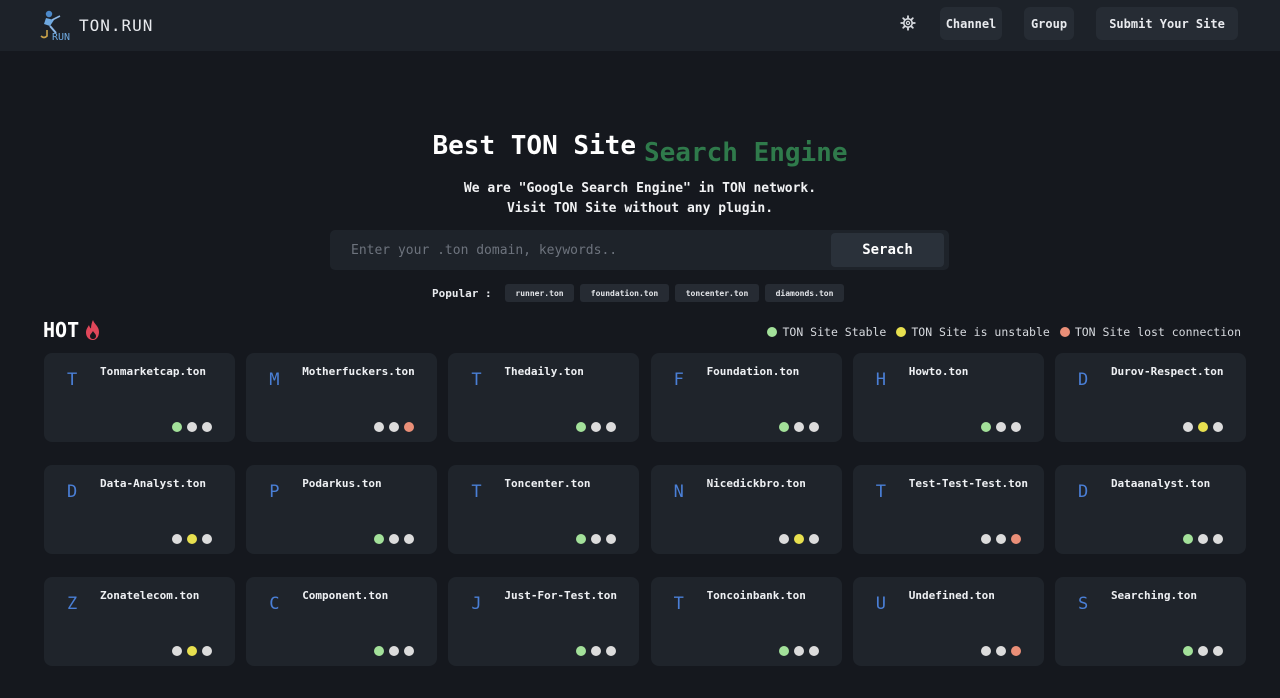 Image resolution: width=1280 pixels, height=698 pixels. I want to click on svg-text: RUN, so click(61, 37).